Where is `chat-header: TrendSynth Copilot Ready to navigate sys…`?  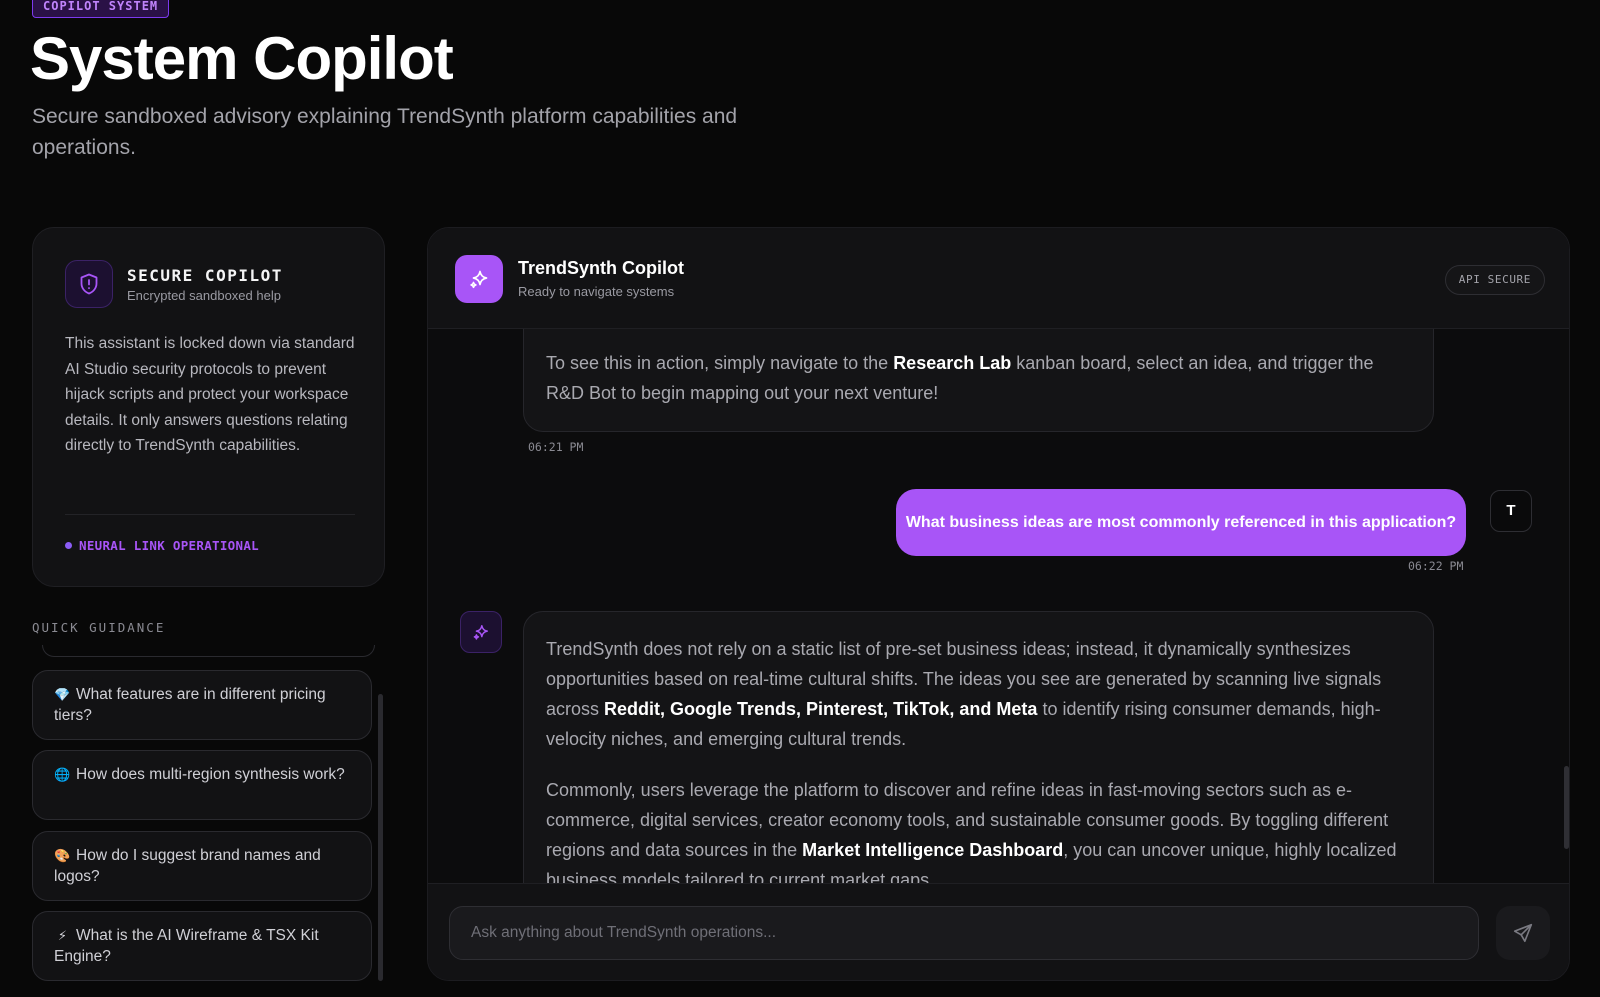
chat-header: TrendSynth Copilot Ready to navigate sys… is located at coordinates (998, 278).